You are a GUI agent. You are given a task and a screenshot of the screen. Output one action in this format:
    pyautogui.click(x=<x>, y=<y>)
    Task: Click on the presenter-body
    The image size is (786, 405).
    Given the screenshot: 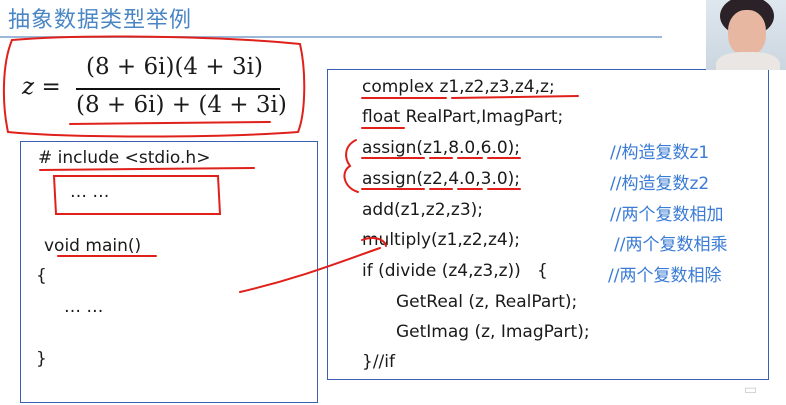 What is the action you would take?
    pyautogui.click(x=748, y=61)
    